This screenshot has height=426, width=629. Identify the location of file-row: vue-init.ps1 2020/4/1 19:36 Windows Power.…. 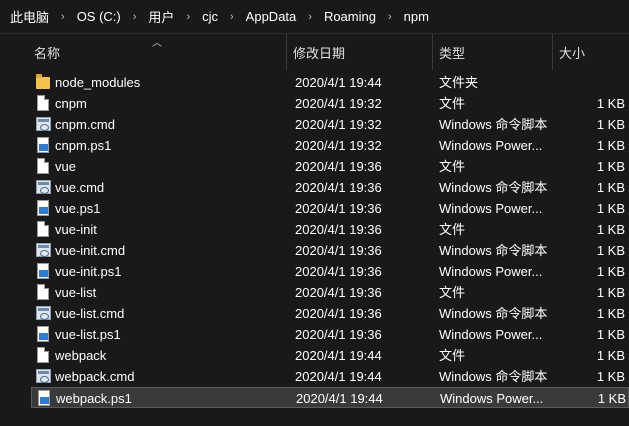
(330, 271).